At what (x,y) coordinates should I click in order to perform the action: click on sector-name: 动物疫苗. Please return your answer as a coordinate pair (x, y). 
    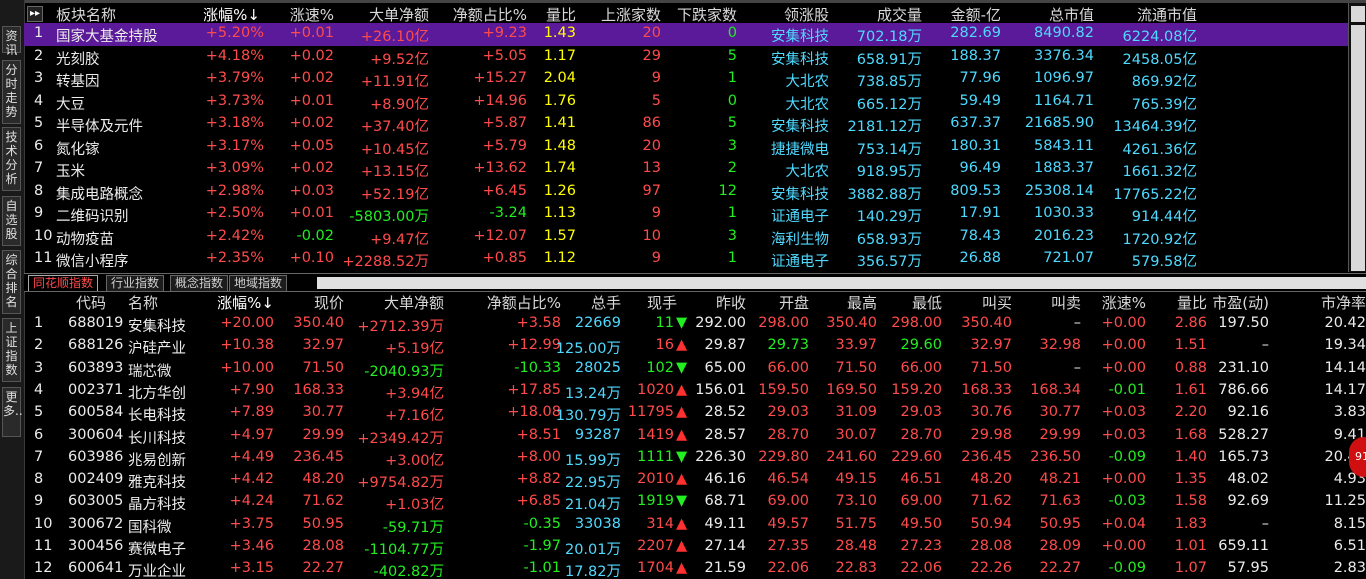
    Looking at the image, I should click on (85, 238).